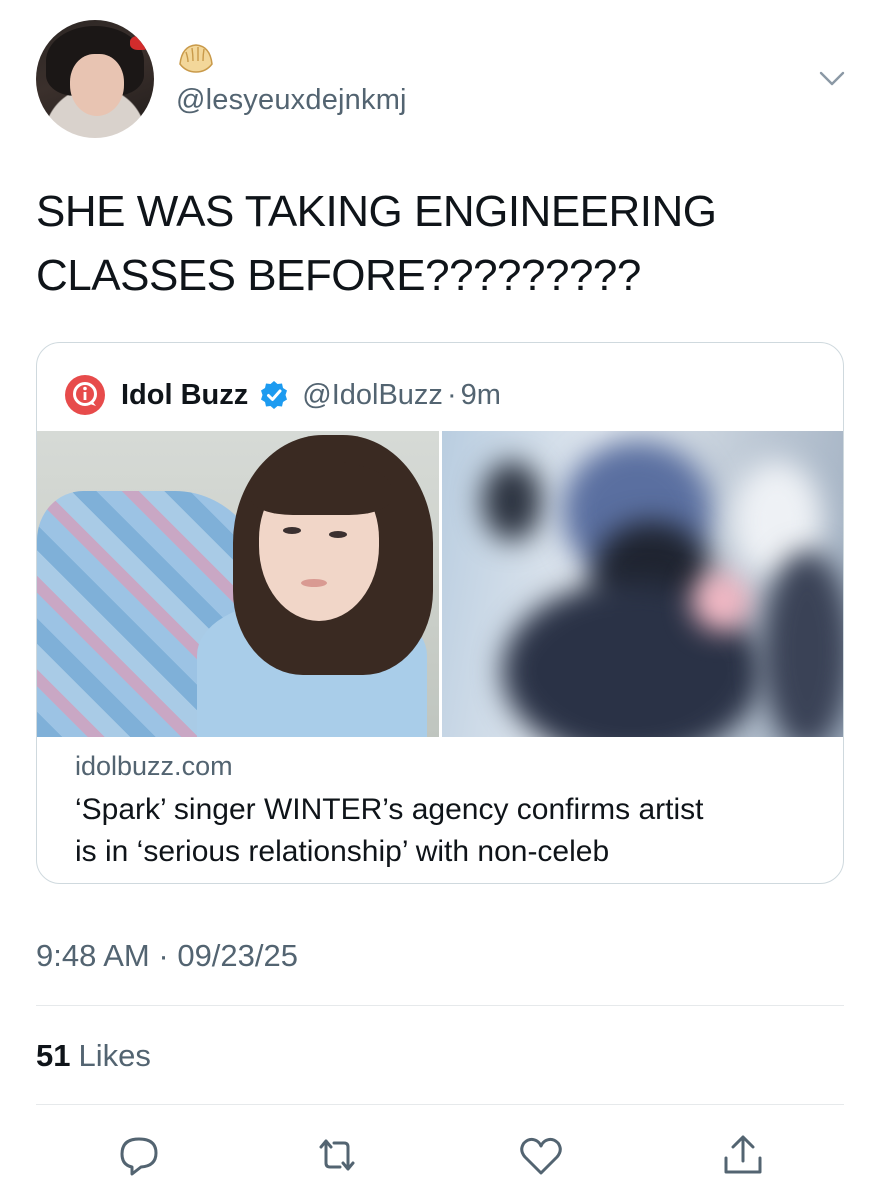 Image resolution: width=880 pixels, height=1200 pixels. Describe the element at coordinates (440, 1158) in the screenshot. I see `action-bar` at that location.